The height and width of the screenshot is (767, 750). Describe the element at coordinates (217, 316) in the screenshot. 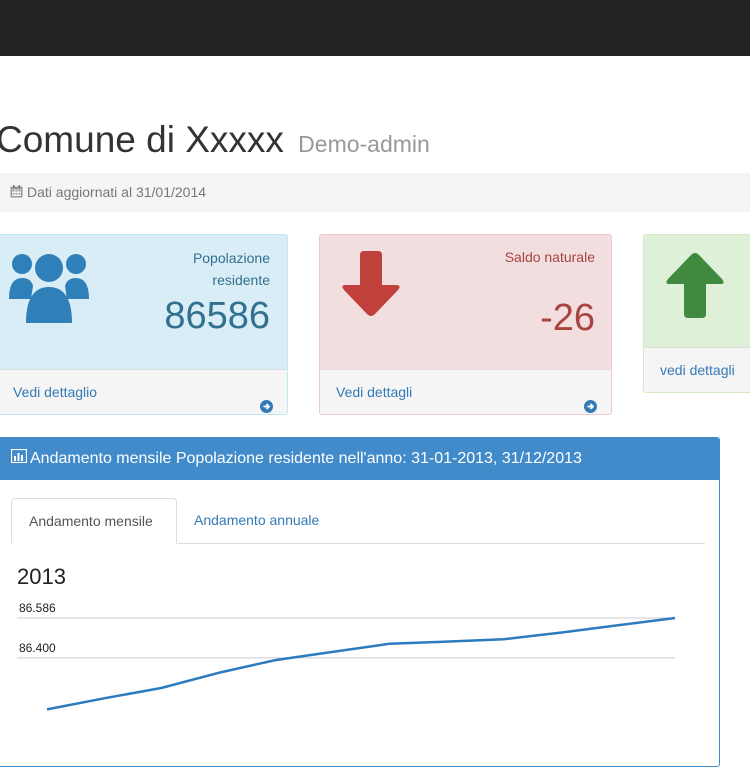

I see `population-value: 86586` at that location.